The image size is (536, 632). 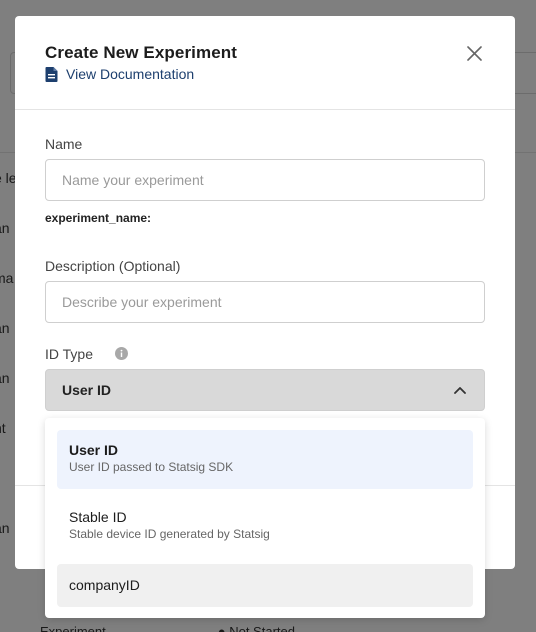 I want to click on description-label: Description (Optional), so click(x=113, y=266).